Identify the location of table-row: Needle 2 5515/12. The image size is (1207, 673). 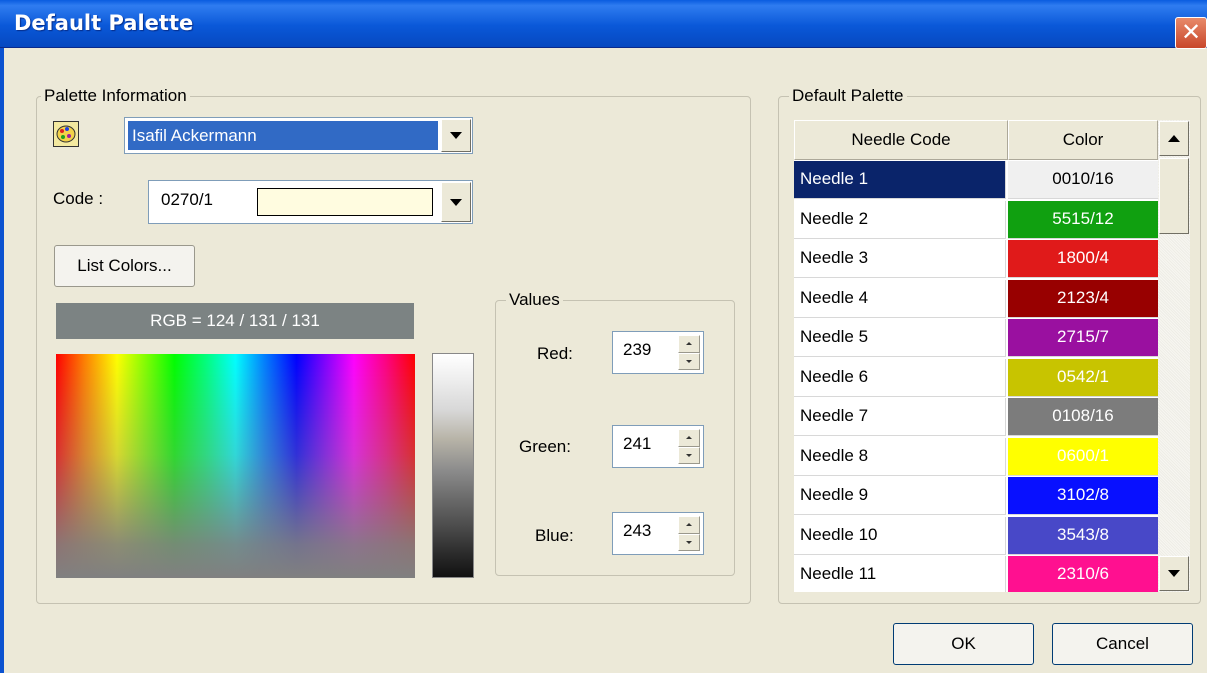
(976, 220).